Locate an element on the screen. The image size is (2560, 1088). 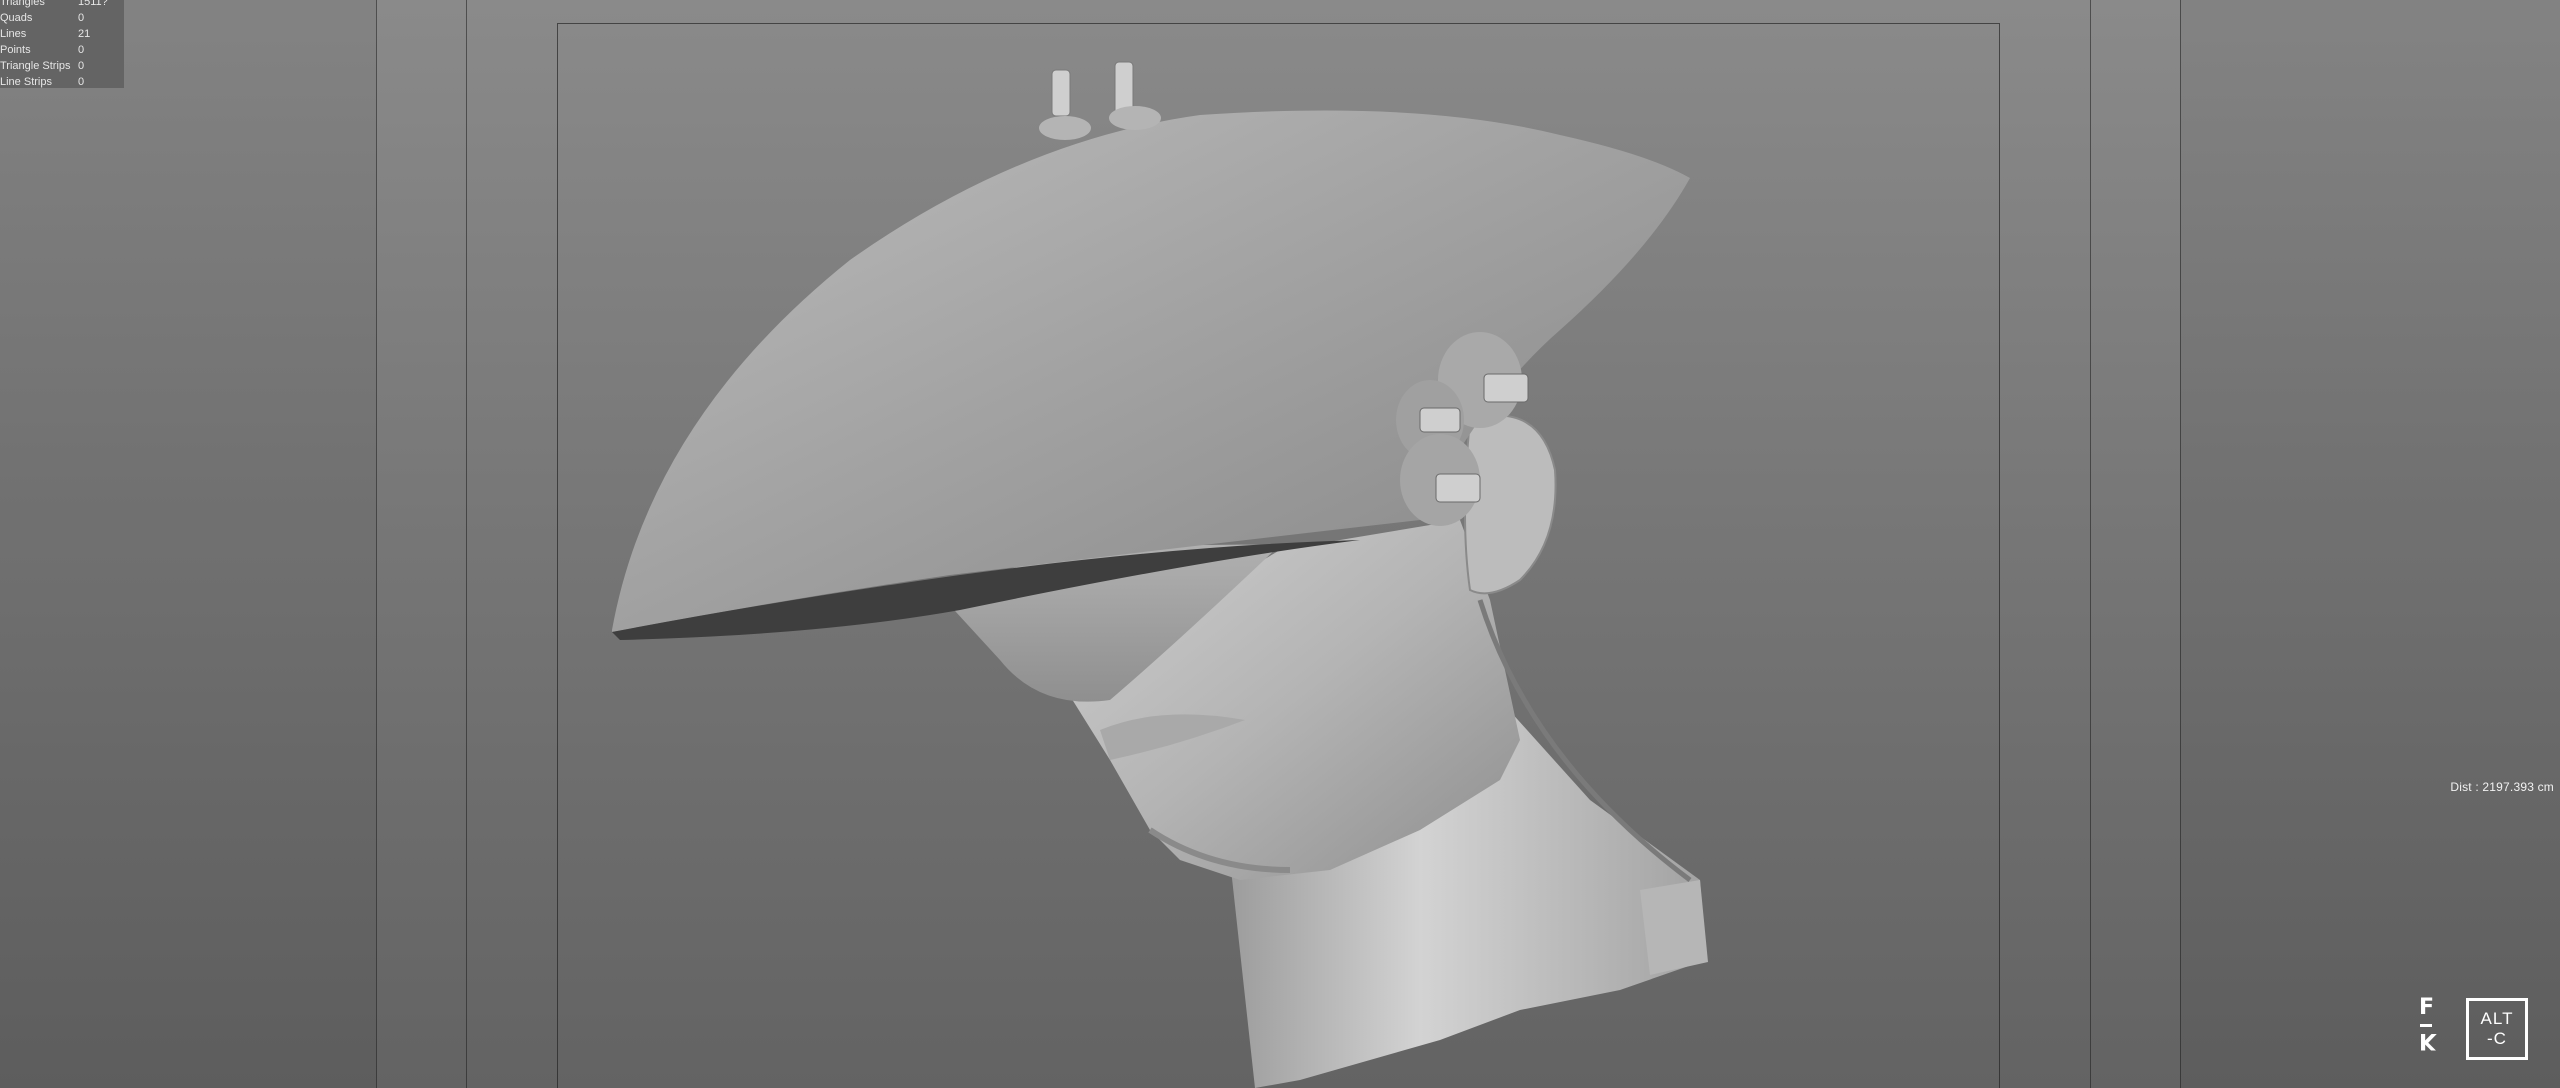
stats-row: Line Strips 0 is located at coordinates (42, 82).